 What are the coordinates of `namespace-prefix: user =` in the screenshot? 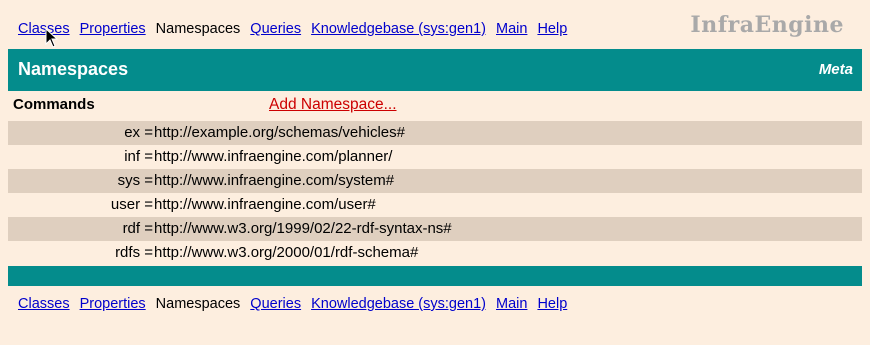 It's located at (131, 204).